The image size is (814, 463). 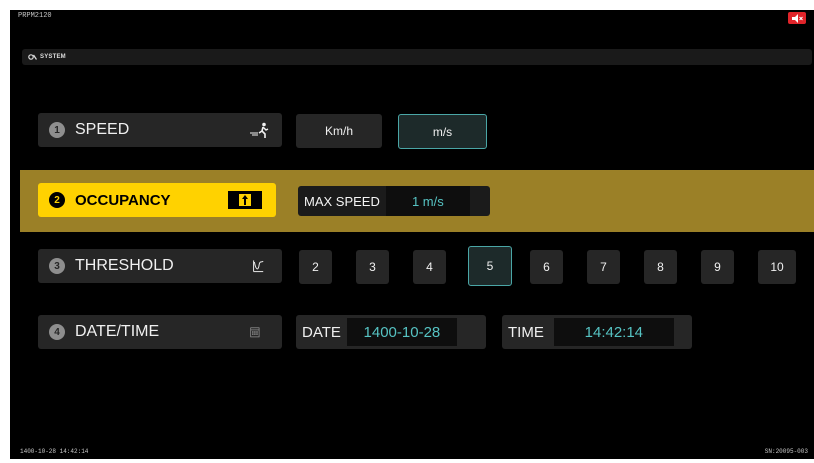 What do you see at coordinates (124, 265) in the screenshot?
I see `setting-label: THRESHOLD` at bounding box center [124, 265].